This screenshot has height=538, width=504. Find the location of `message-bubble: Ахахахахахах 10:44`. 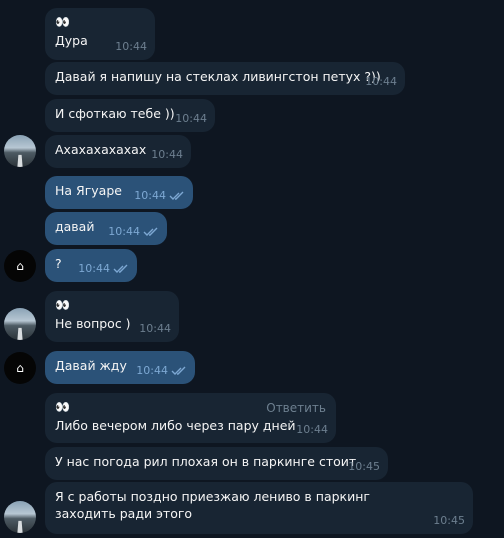

message-bubble: Ахахахахахах 10:44 is located at coordinates (118, 151).